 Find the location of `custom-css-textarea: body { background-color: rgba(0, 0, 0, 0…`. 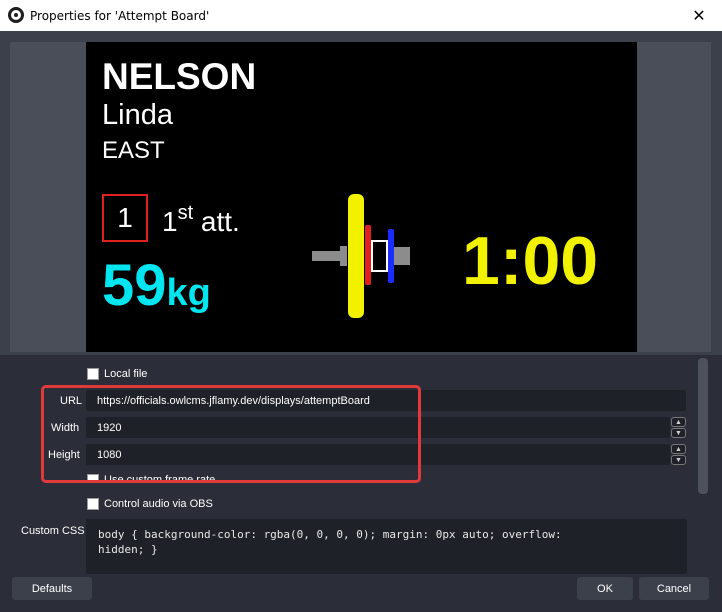

custom-css-textarea: body { background-color: rgba(0, 0, 0, 0… is located at coordinates (386, 546).